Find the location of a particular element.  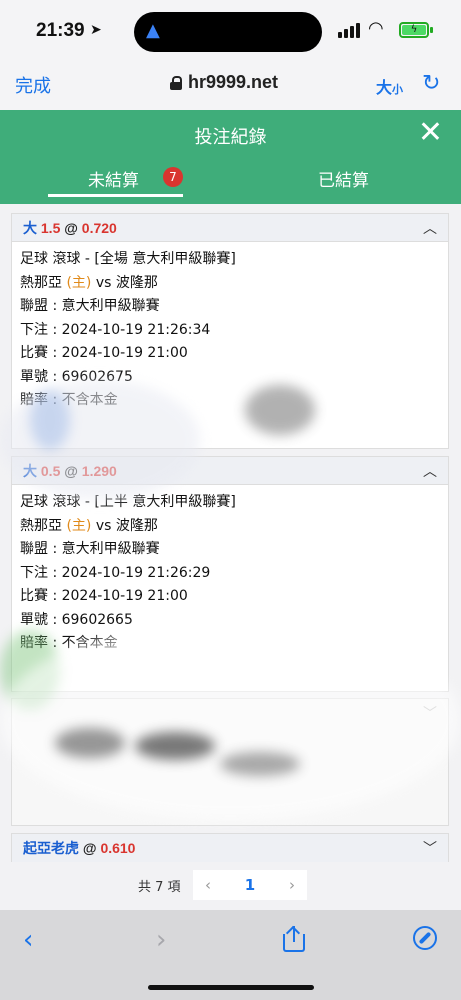

pagination: 共 7 項 ‹ 1 › is located at coordinates (230, 885).